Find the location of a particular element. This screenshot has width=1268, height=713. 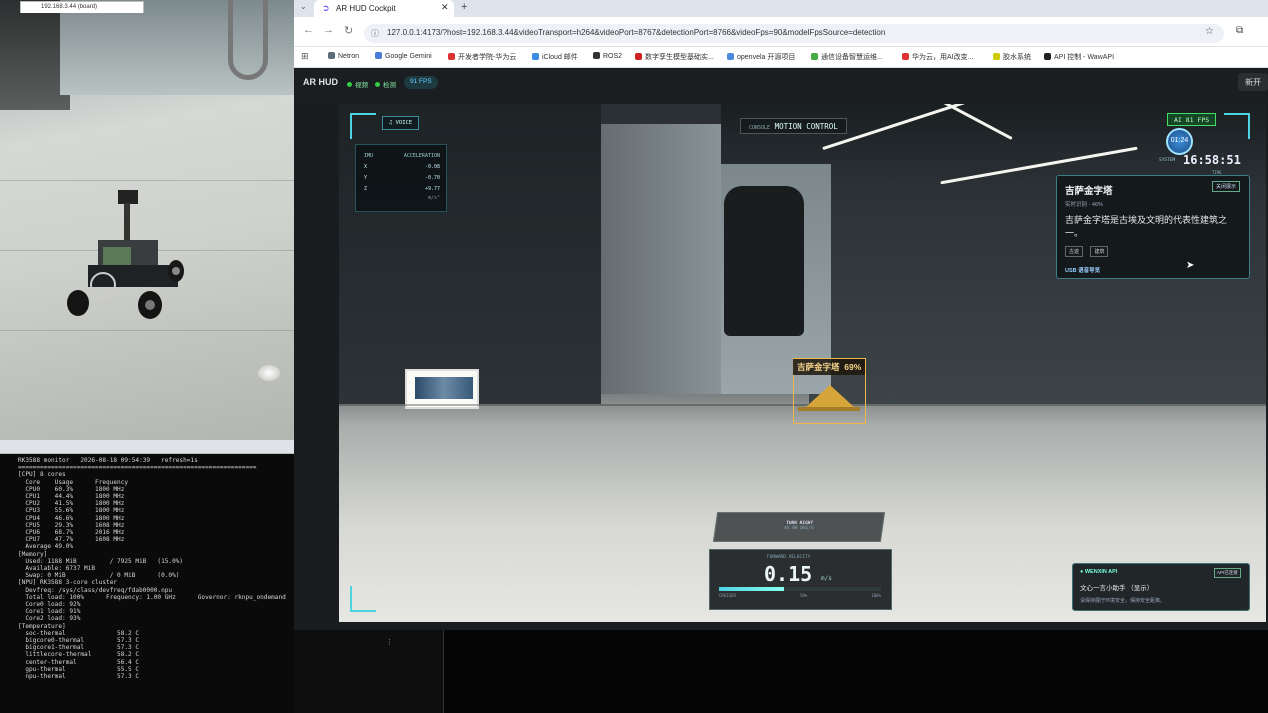

terminal-line: CPU7 47.7% 1608 MHz is located at coordinates (71, 540).